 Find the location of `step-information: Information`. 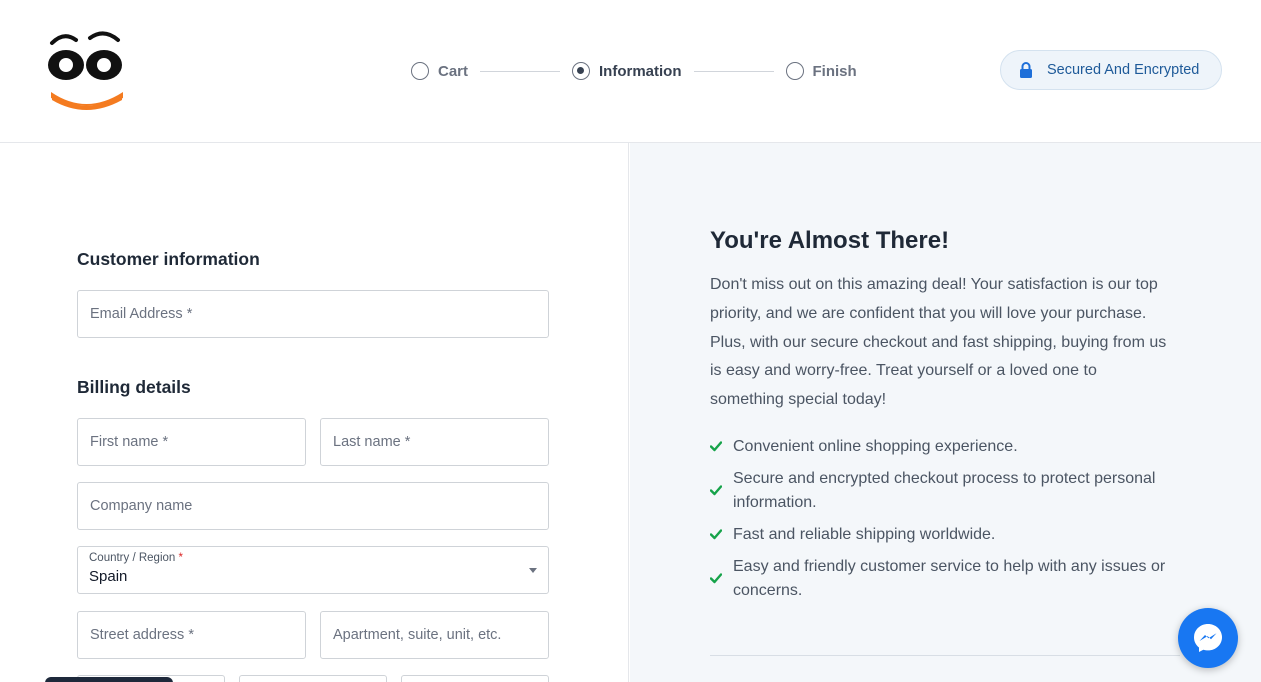

step-information: Information is located at coordinates (627, 71).